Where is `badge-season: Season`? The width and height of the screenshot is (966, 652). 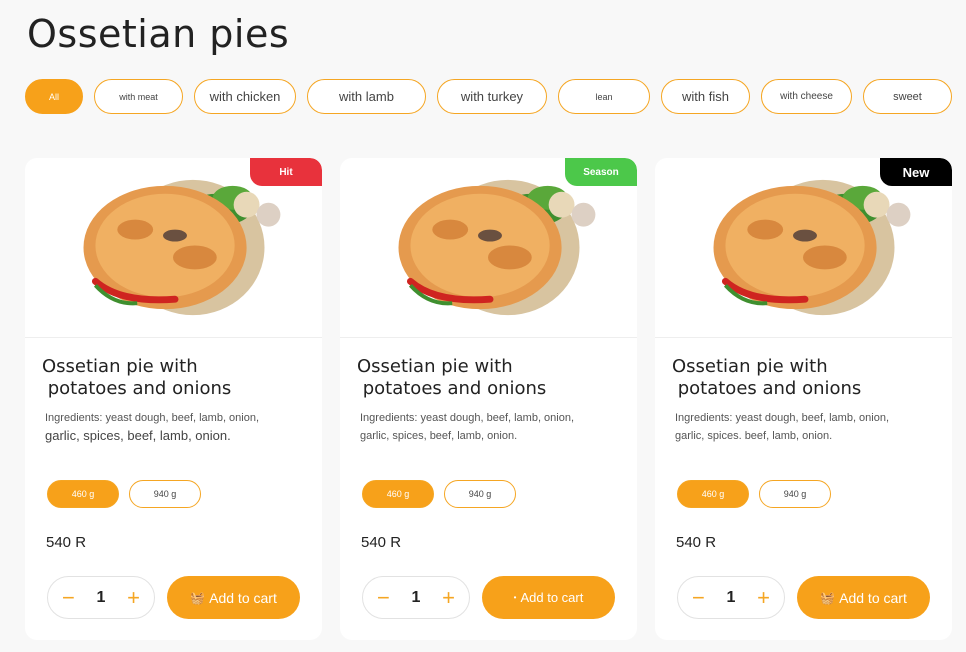 badge-season: Season is located at coordinates (601, 172).